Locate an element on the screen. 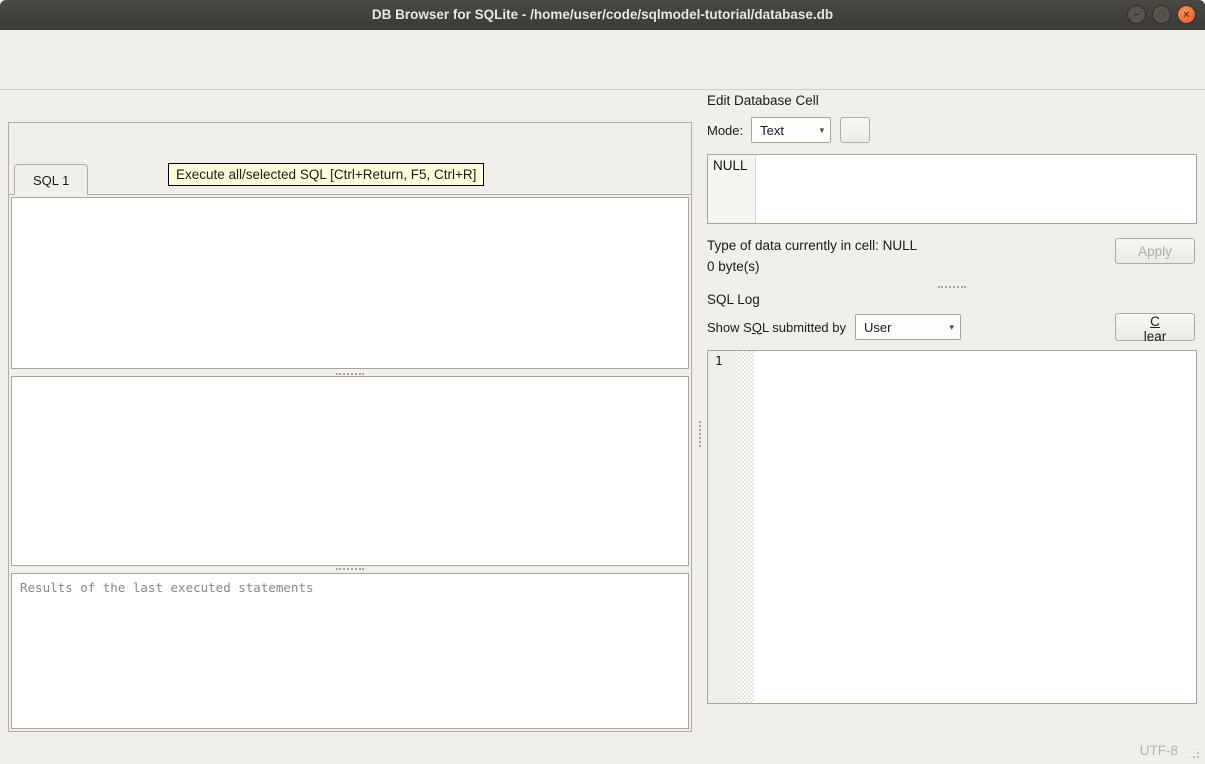 The width and height of the screenshot is (1205, 764). log-filter-value: User is located at coordinates (878, 327).